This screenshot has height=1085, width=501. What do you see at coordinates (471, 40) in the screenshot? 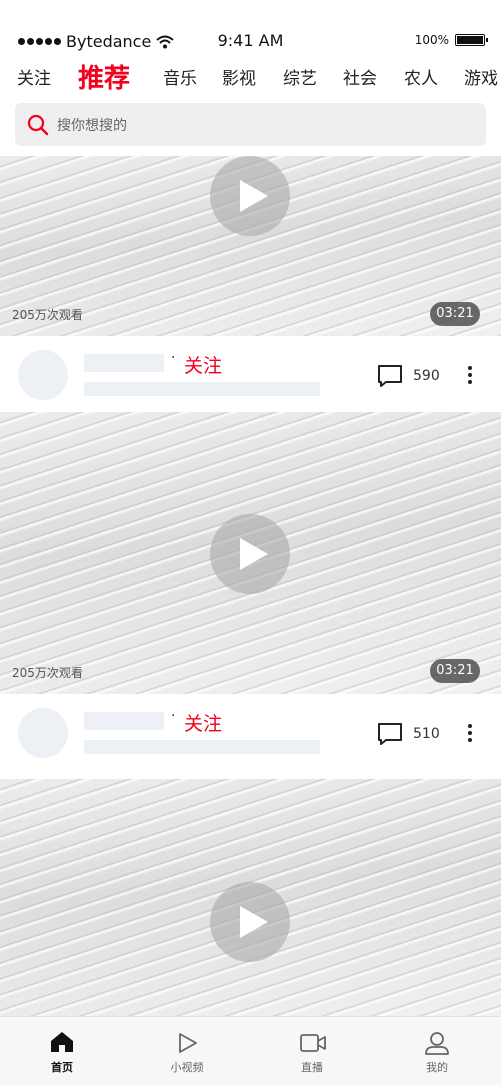
I see `battery-icon` at bounding box center [471, 40].